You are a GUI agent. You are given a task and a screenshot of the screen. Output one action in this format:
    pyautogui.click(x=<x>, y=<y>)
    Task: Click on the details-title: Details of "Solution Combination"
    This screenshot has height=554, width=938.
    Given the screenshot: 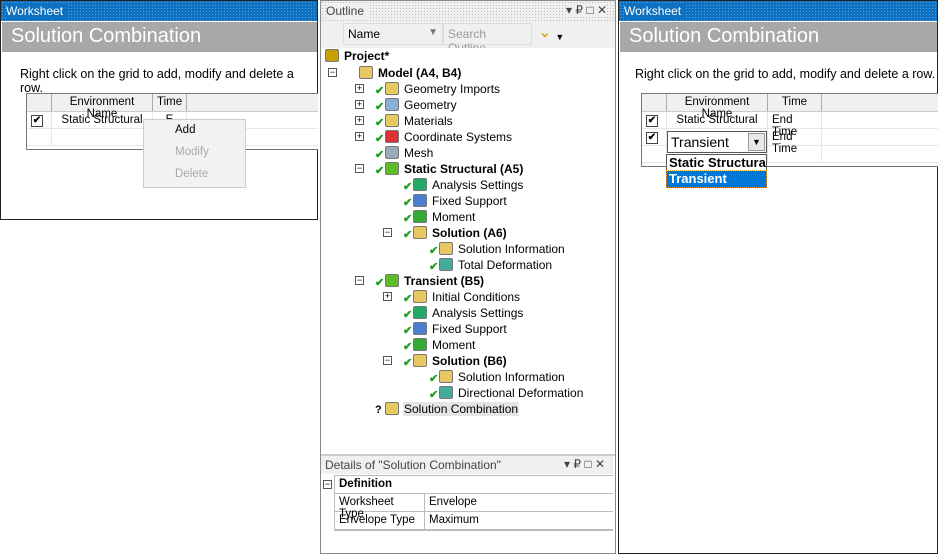 What is the action you would take?
    pyautogui.click(x=413, y=465)
    